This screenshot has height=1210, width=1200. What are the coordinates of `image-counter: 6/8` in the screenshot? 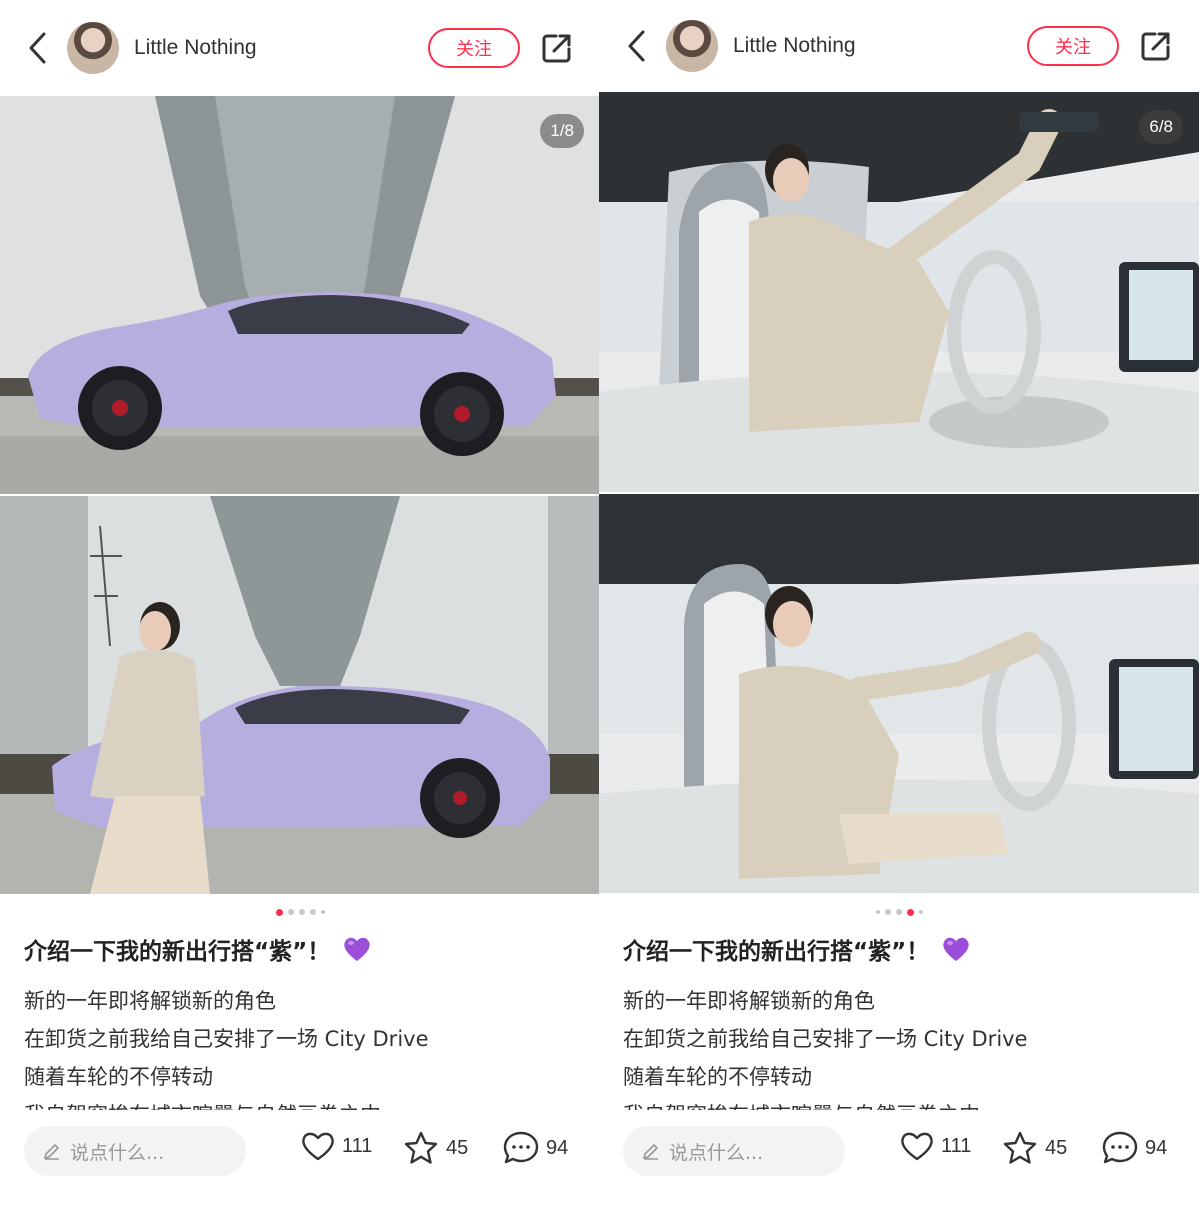 It's located at (1161, 127).